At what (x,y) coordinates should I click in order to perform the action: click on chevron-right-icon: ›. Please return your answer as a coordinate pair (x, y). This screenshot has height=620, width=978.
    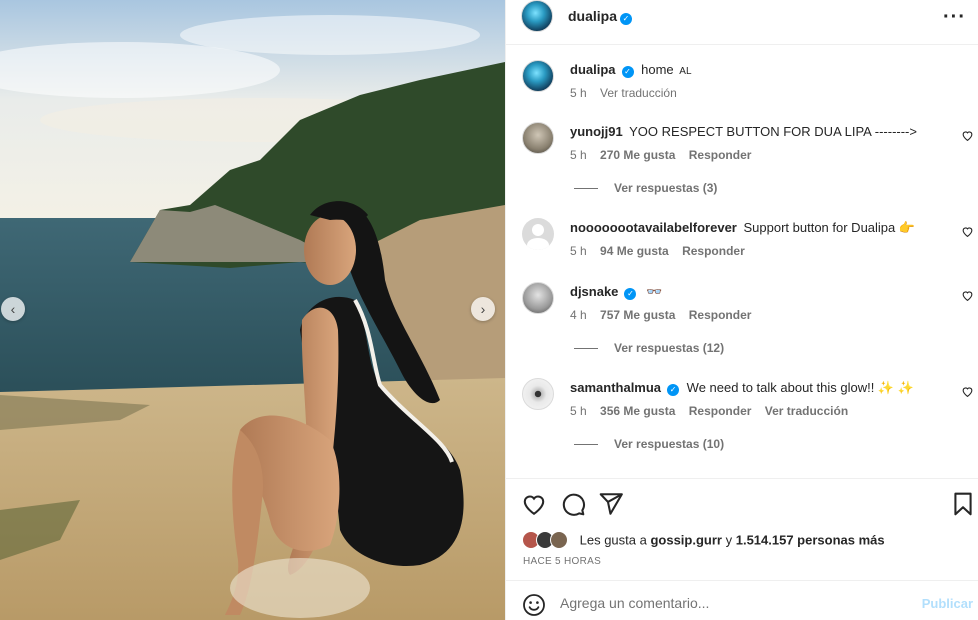
    Looking at the image, I should click on (483, 309).